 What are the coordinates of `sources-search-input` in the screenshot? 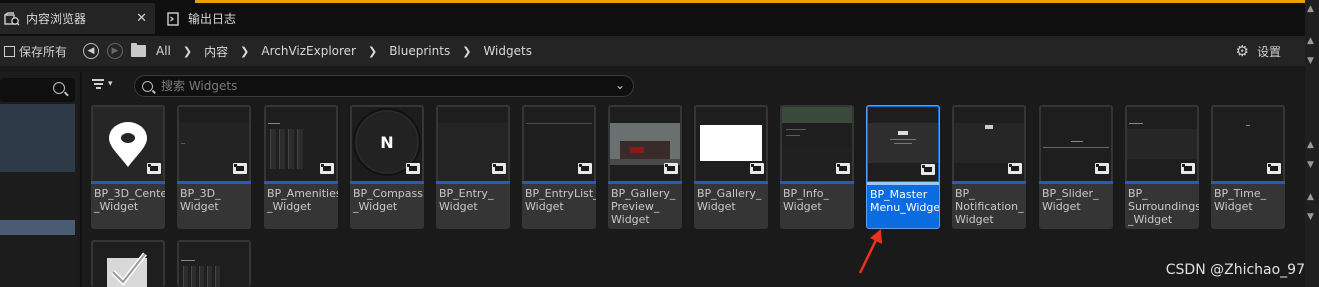 It's located at (37, 90).